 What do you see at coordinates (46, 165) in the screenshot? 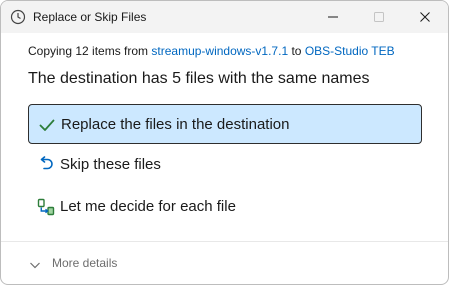
I see `skip-arrow-icon` at bounding box center [46, 165].